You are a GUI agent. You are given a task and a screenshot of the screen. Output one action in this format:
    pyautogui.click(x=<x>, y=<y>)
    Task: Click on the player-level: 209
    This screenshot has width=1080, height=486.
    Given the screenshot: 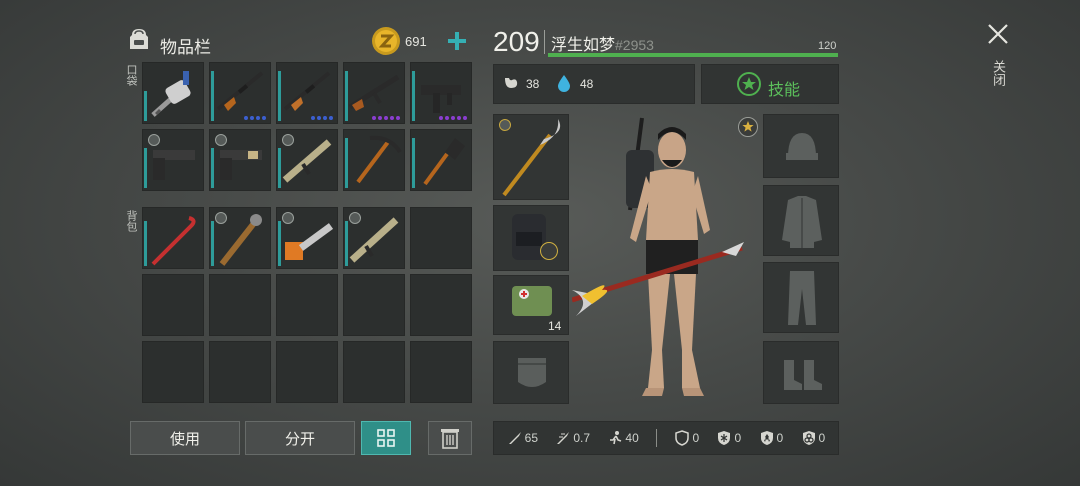 What is the action you would take?
    pyautogui.click(x=516, y=41)
    